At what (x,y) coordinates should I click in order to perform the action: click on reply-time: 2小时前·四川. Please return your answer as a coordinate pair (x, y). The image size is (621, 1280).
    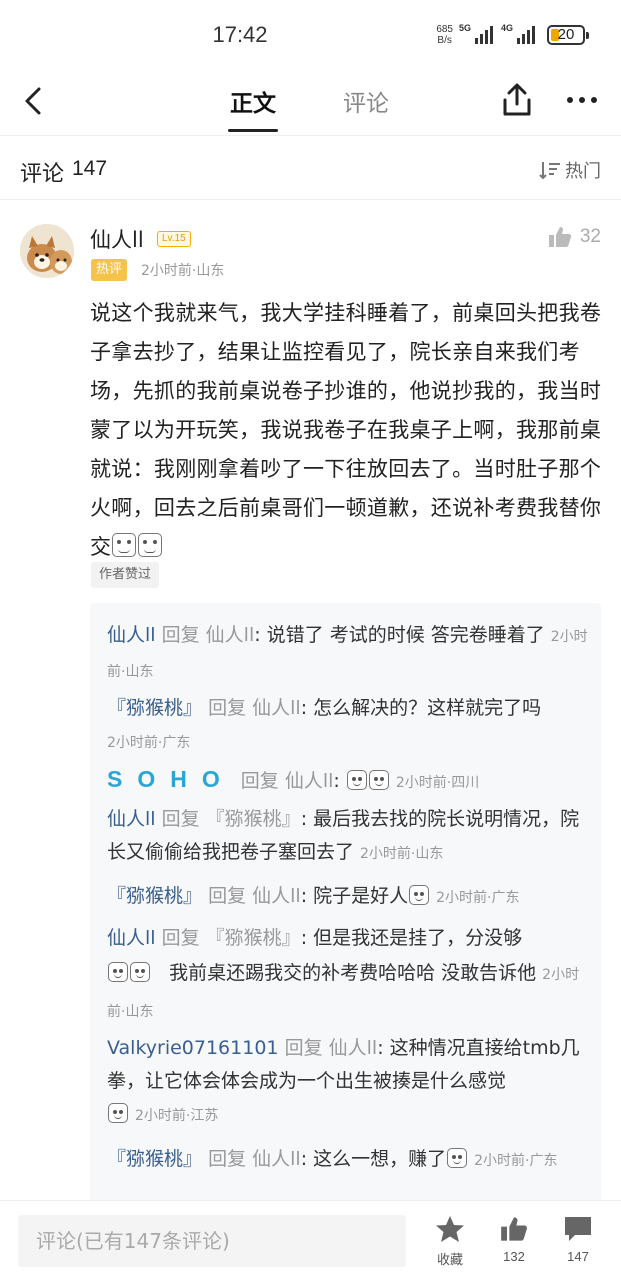
    Looking at the image, I should click on (437, 783).